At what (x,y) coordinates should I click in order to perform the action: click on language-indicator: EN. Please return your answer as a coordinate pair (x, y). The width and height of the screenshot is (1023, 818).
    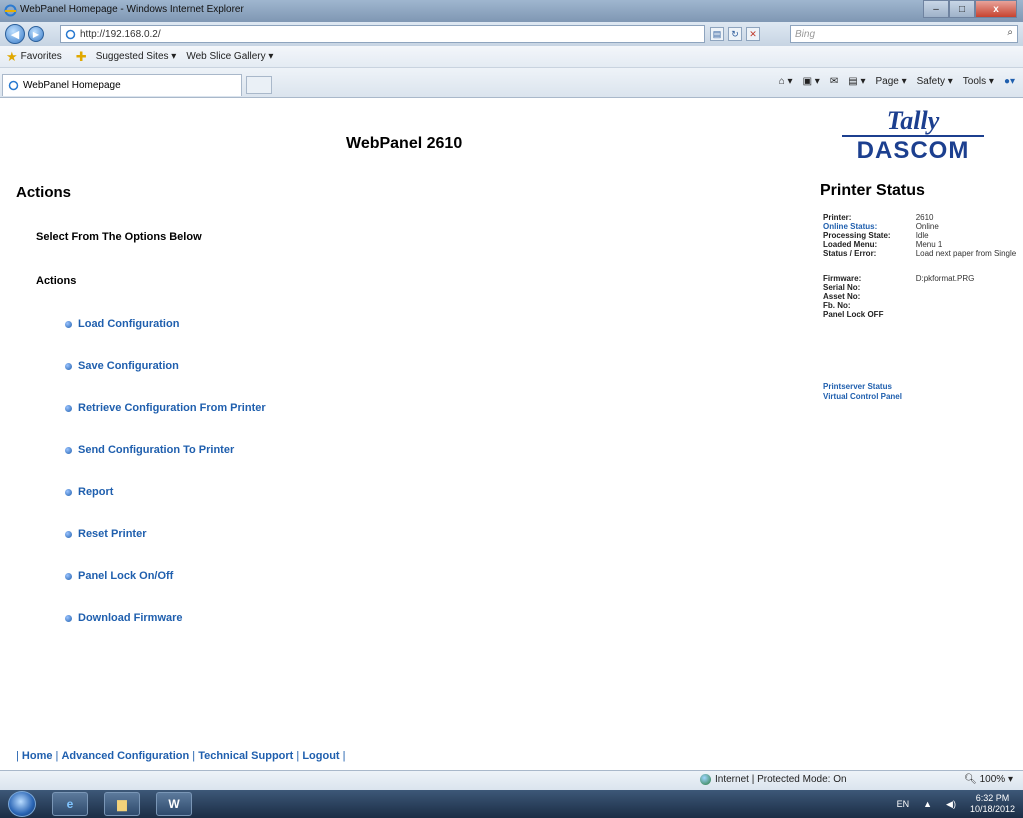
    Looking at the image, I should click on (903, 804).